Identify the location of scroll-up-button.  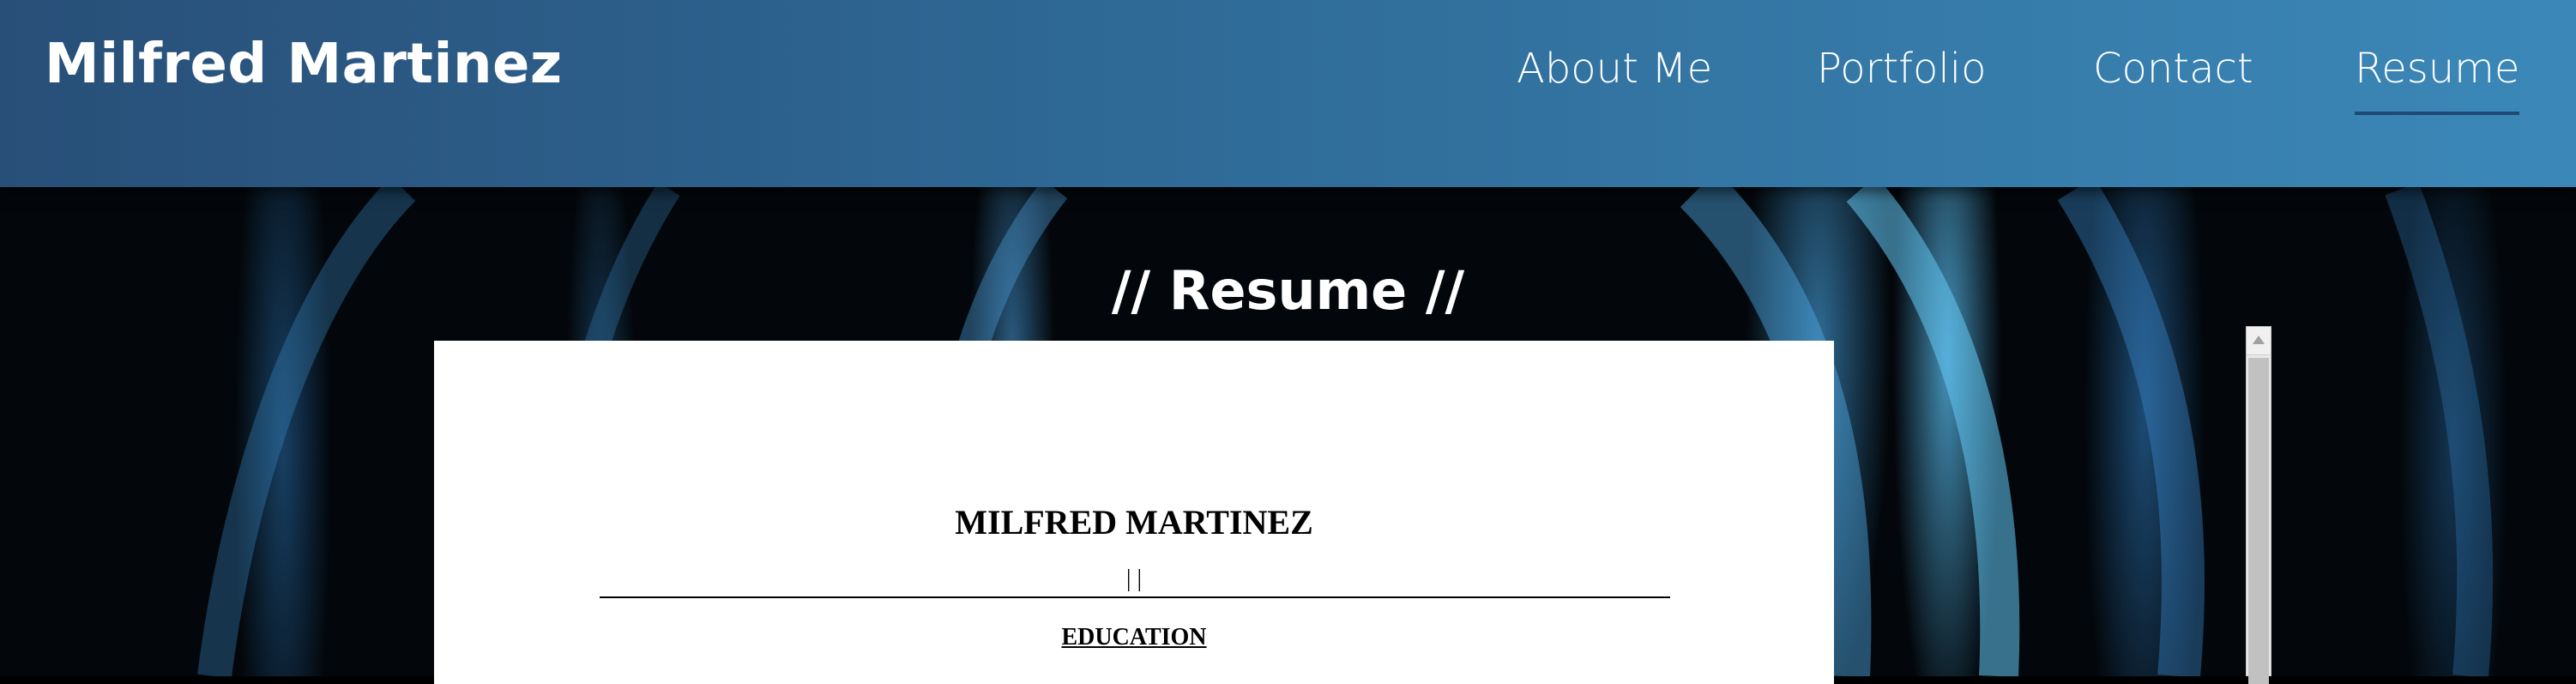
(2259, 341).